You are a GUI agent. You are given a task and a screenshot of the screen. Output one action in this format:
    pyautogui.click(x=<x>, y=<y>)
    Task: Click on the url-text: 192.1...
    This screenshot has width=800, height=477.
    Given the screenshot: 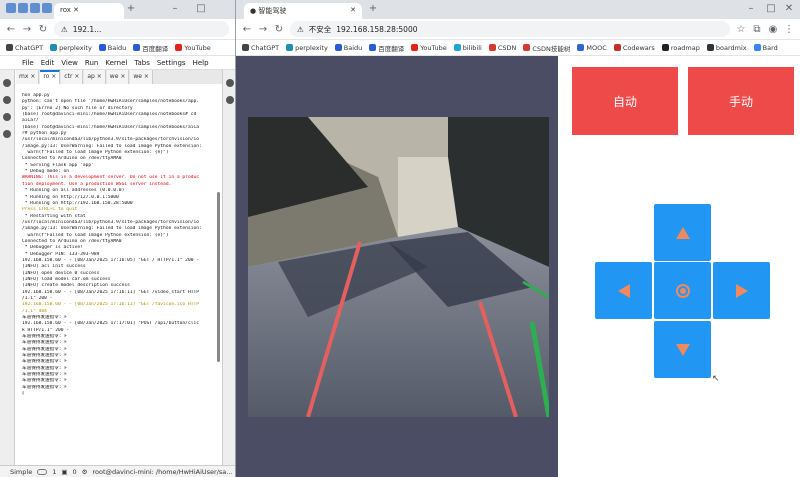 What is the action you would take?
    pyautogui.click(x=87, y=29)
    